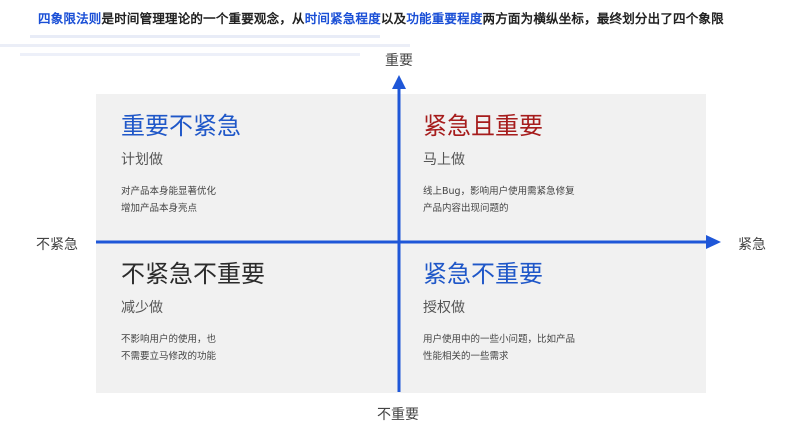 The image size is (800, 431). Describe the element at coordinates (466, 356) in the screenshot. I see `quadrant-desc-line: 性能相关的一些需求` at that location.